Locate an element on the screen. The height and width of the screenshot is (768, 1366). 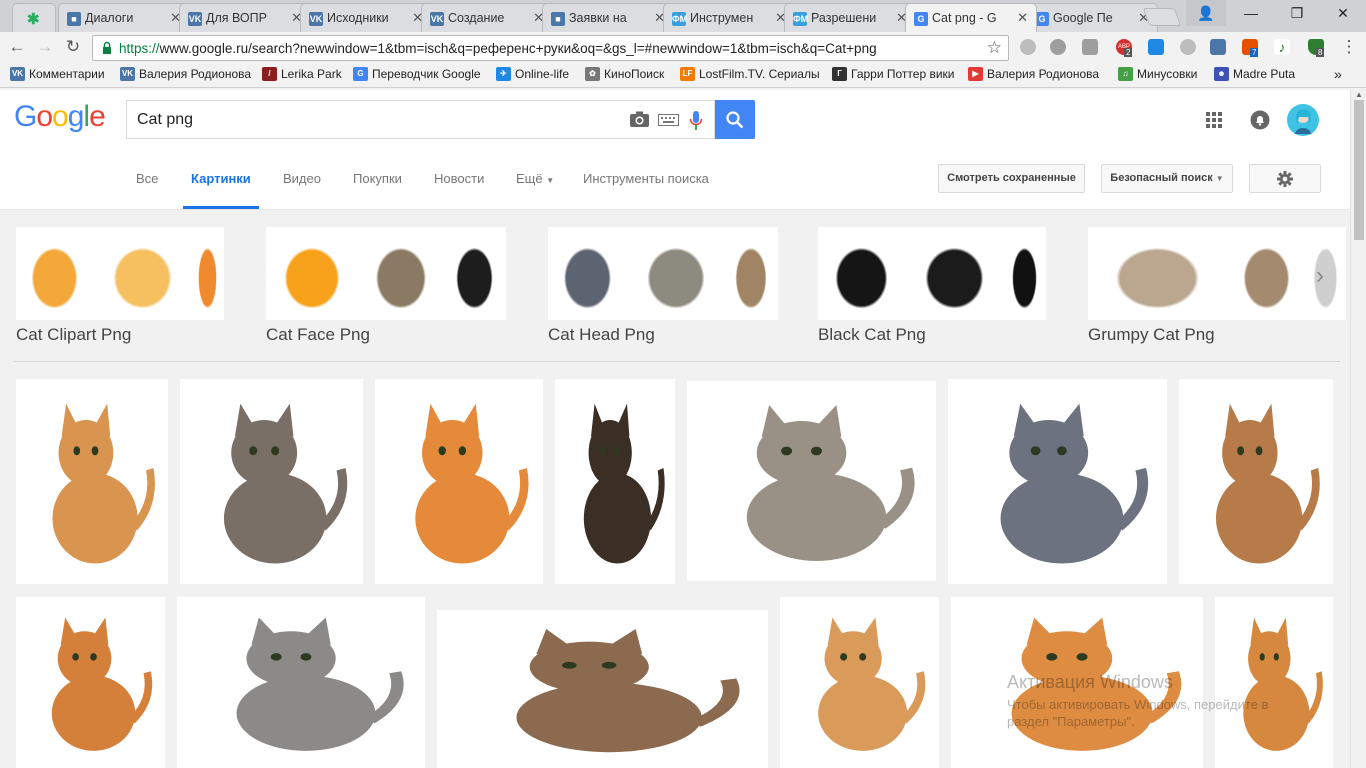
saved-images-button: Смотреть сохраненные is located at coordinates (1011, 178).